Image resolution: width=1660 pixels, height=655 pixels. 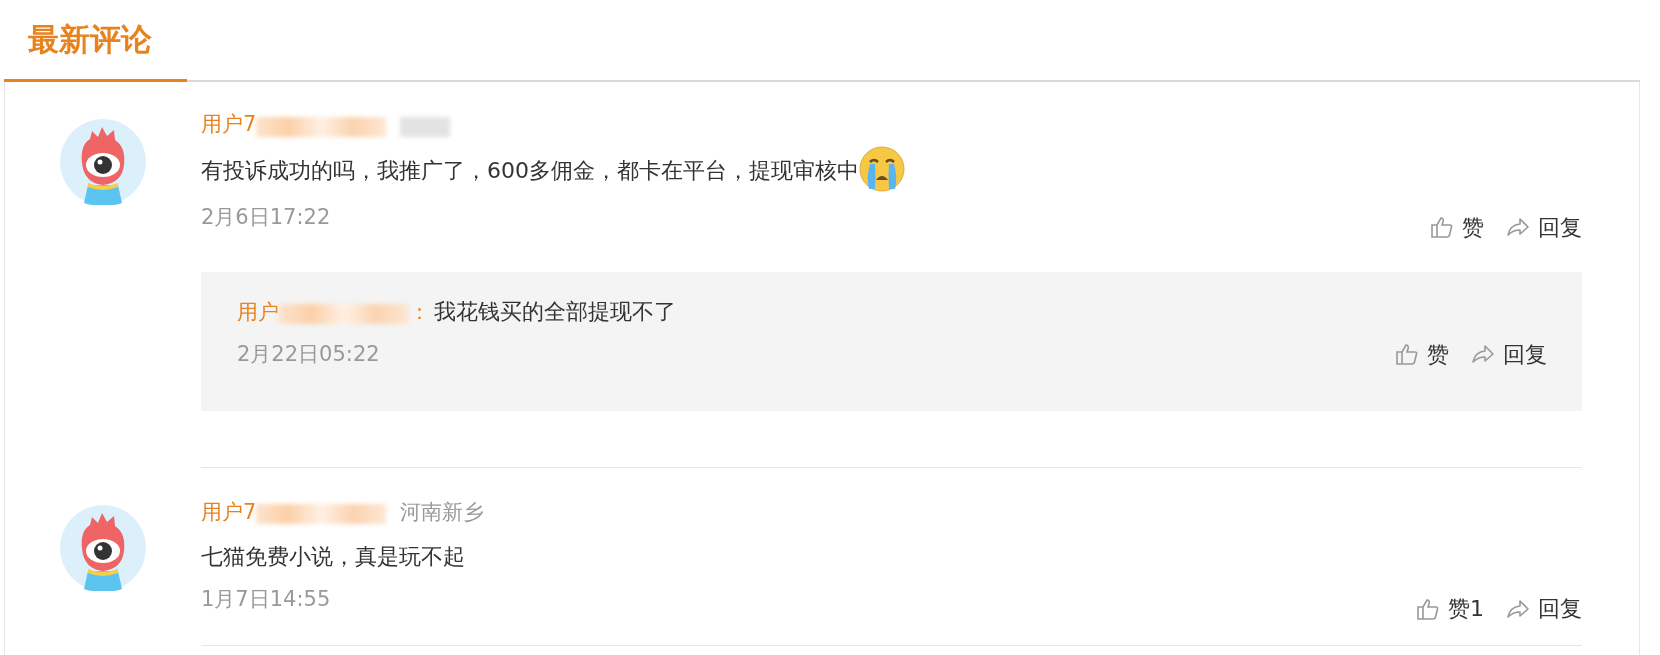 What do you see at coordinates (333, 556) in the screenshot?
I see `comment-text: 七猫免费小说，真是玩不起` at bounding box center [333, 556].